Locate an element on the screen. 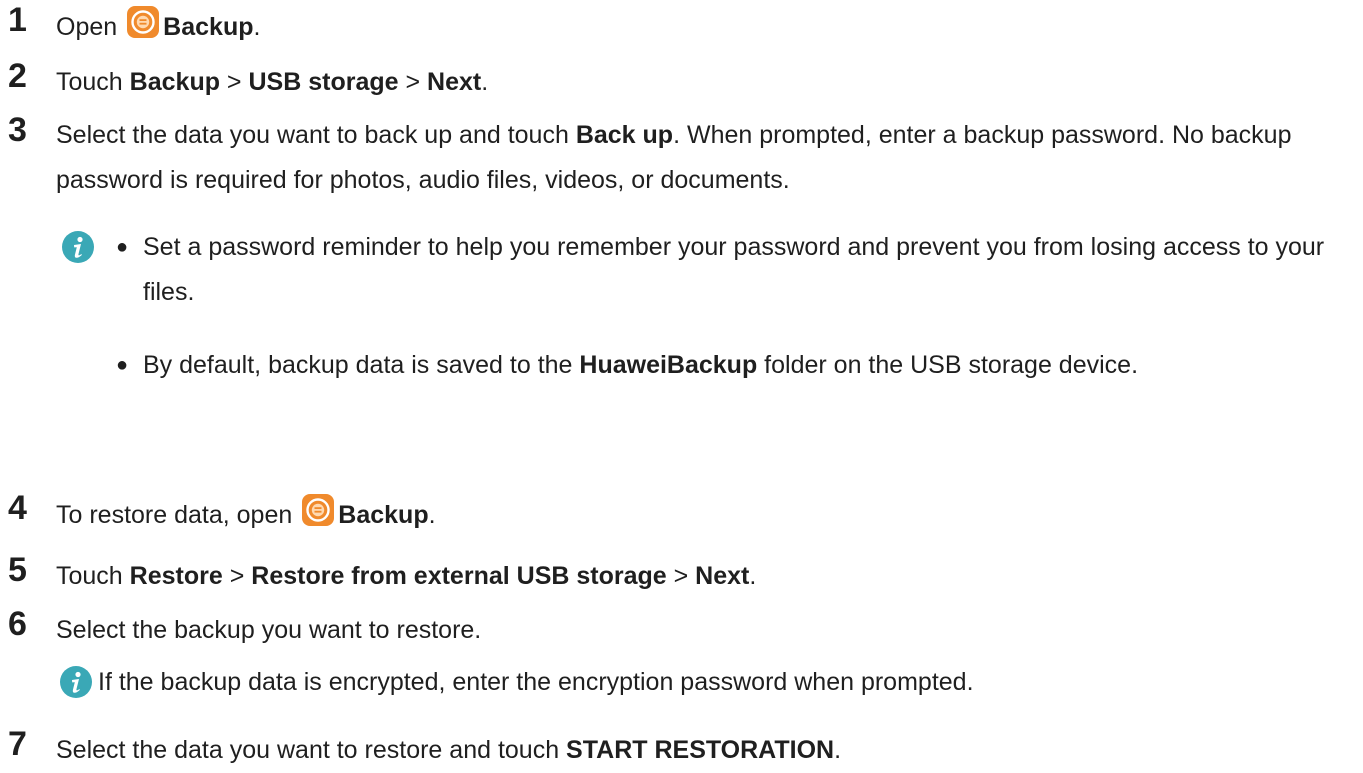  bold-text: USB storage is located at coordinates (323, 82).